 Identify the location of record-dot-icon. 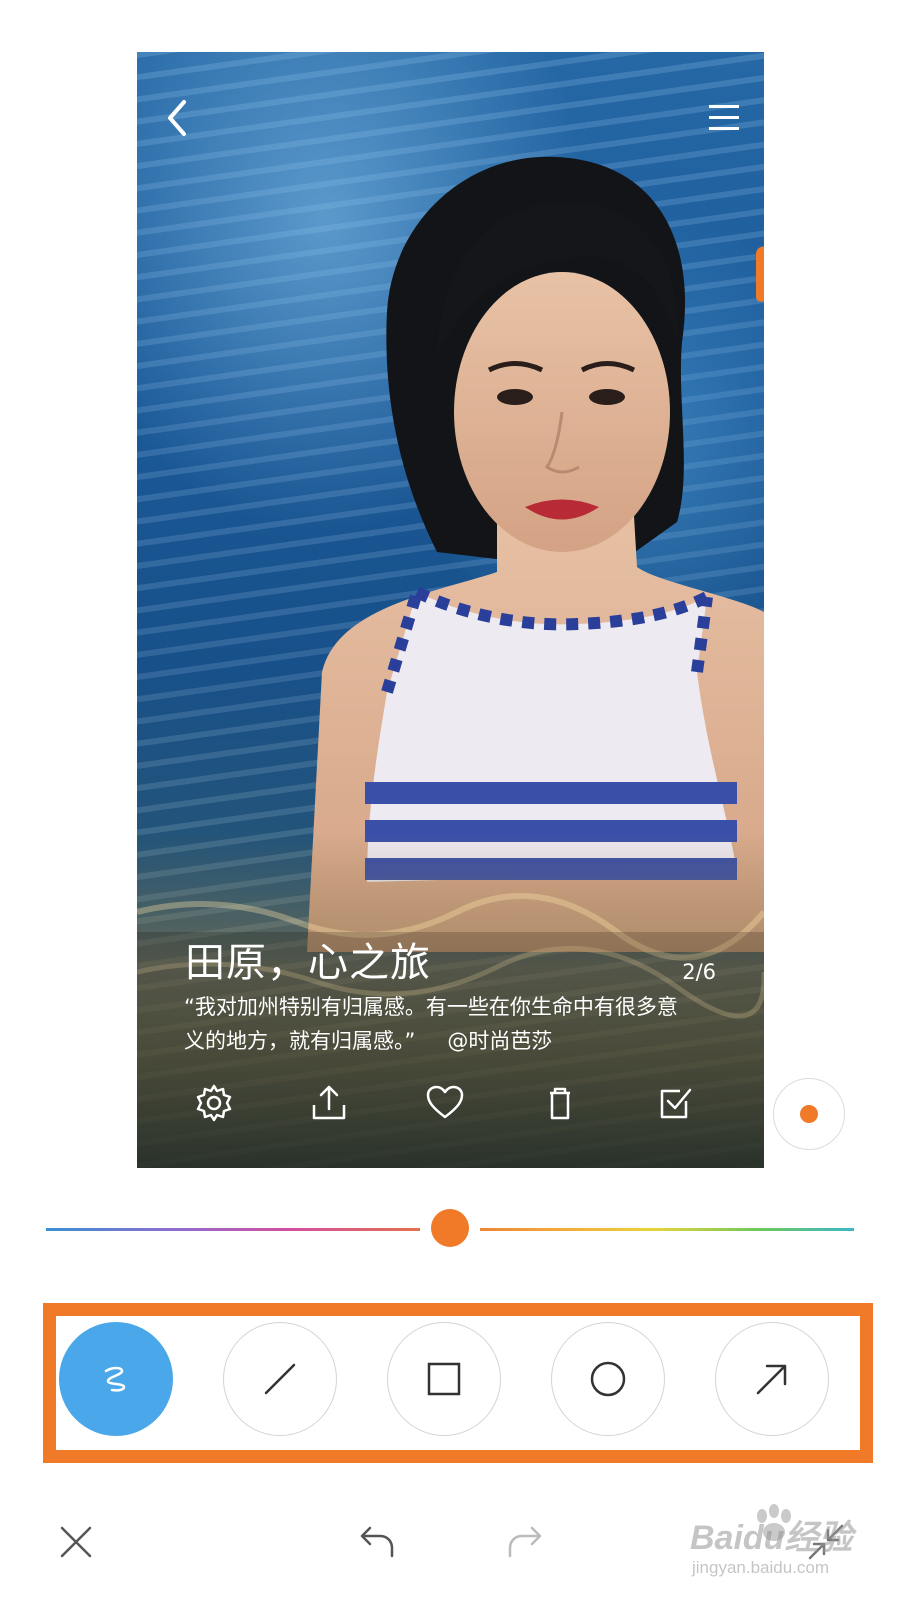
(809, 1114).